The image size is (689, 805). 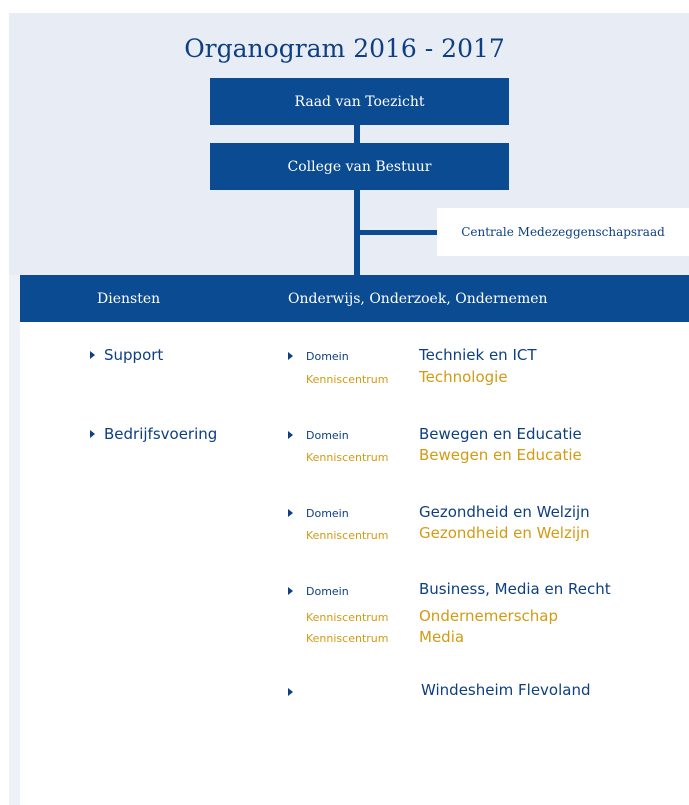 I want to click on service-item: Bedrijfsvoering, so click(x=153, y=434).